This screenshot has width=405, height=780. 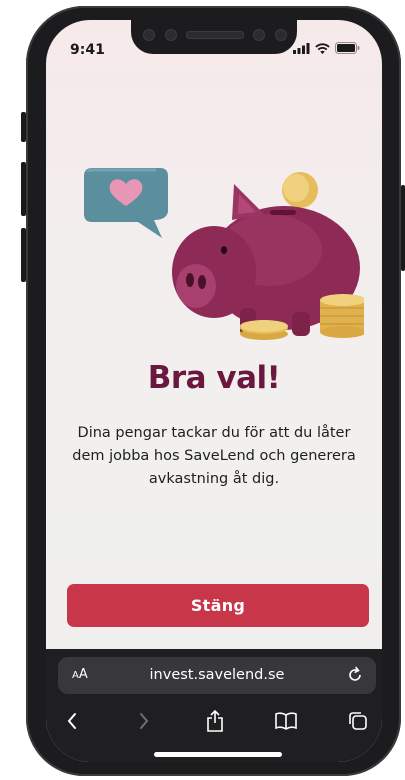 I want to click on close-button: Stäng, so click(x=218, y=605).